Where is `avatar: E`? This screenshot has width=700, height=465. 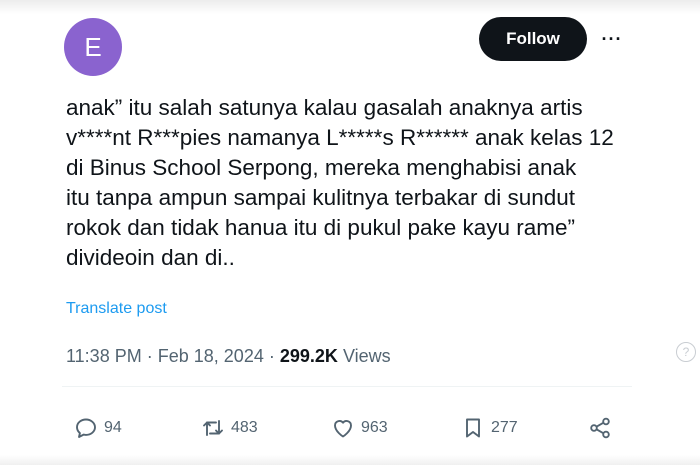
avatar: E is located at coordinates (93, 47).